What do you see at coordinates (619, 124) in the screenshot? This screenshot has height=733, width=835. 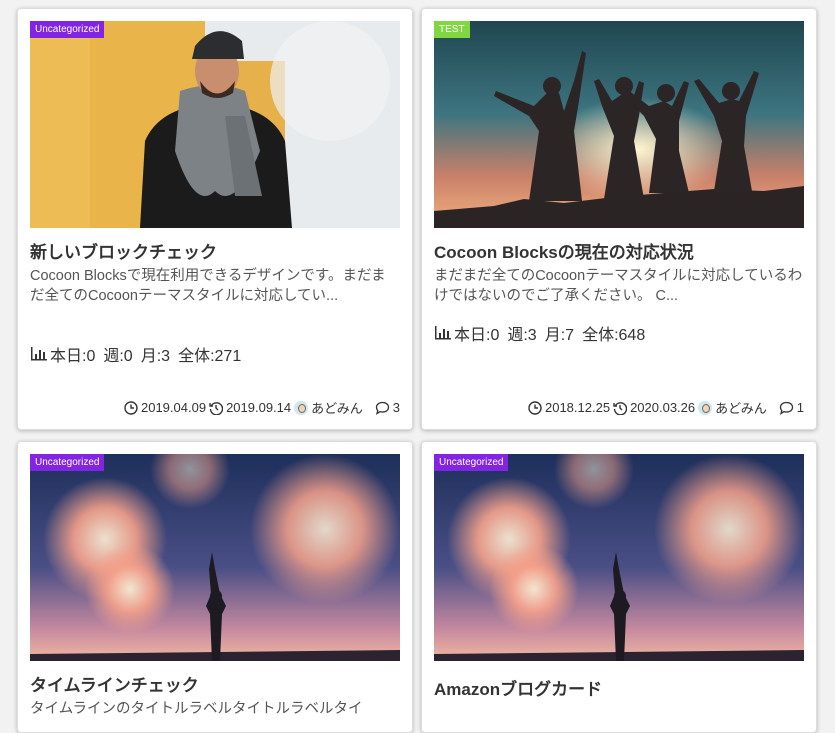 I see `post-thumbnail-sunset-silhouettes: TEST` at bounding box center [619, 124].